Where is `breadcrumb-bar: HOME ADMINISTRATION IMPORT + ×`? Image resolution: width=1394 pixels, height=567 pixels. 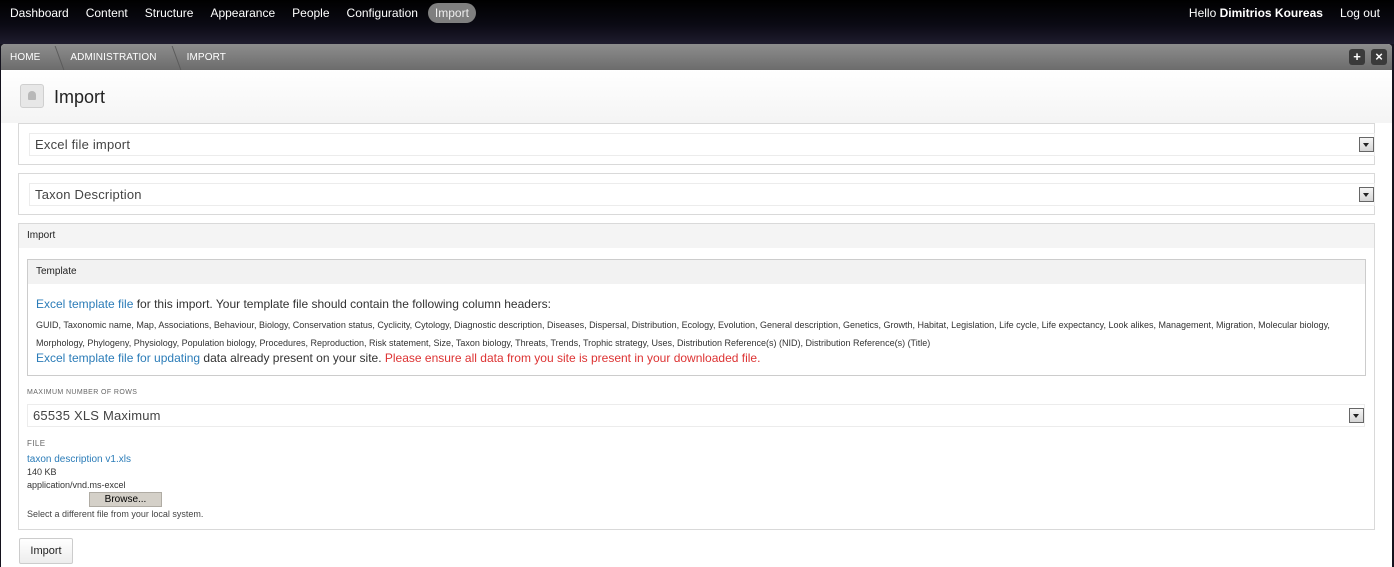
breadcrumb-bar: HOME ADMINISTRATION IMPORT + × is located at coordinates (696, 57).